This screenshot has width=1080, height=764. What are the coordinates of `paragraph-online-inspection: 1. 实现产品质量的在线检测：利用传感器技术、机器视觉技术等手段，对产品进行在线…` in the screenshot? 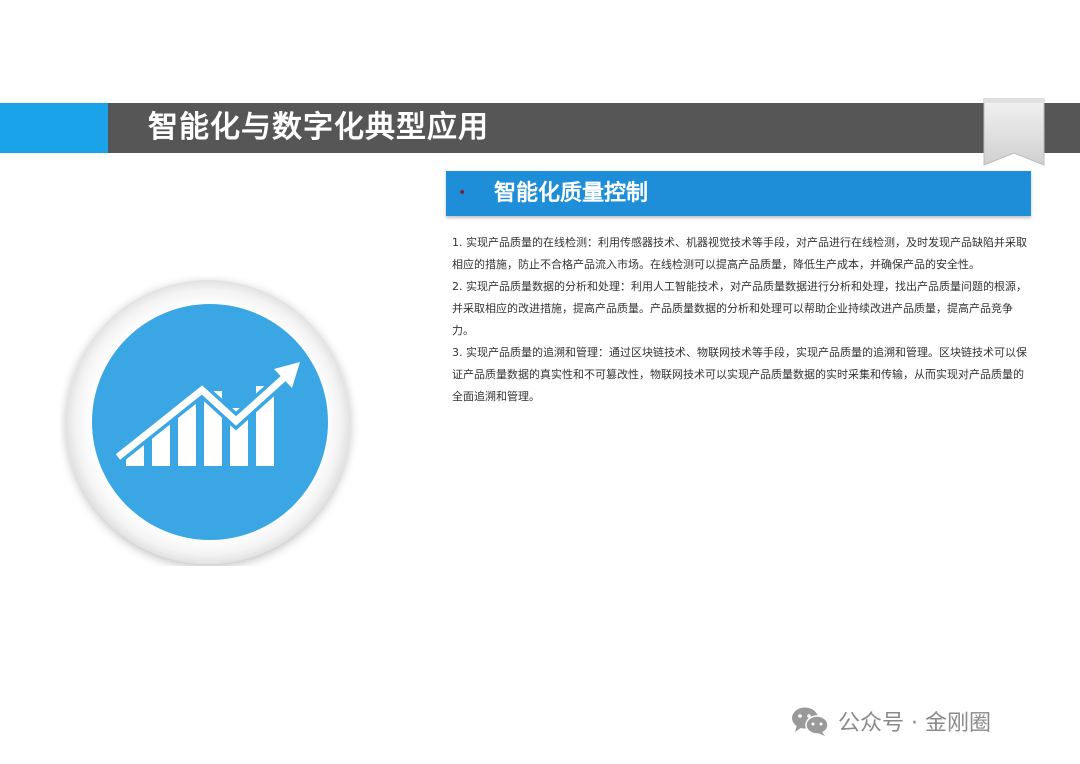 It's located at (739, 253).